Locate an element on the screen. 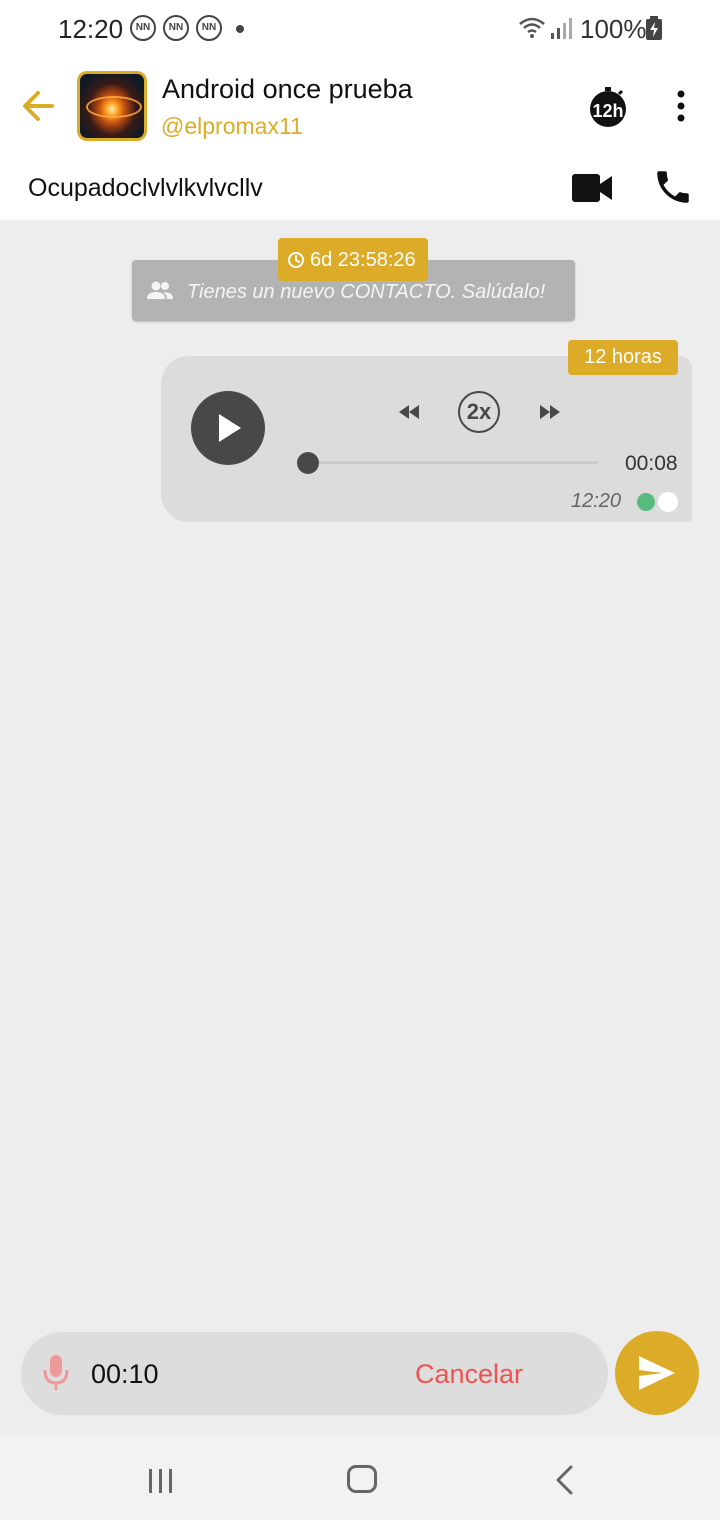 The width and height of the screenshot is (720, 1520). countdown-text: 6d 23:58:26 is located at coordinates (363, 260).